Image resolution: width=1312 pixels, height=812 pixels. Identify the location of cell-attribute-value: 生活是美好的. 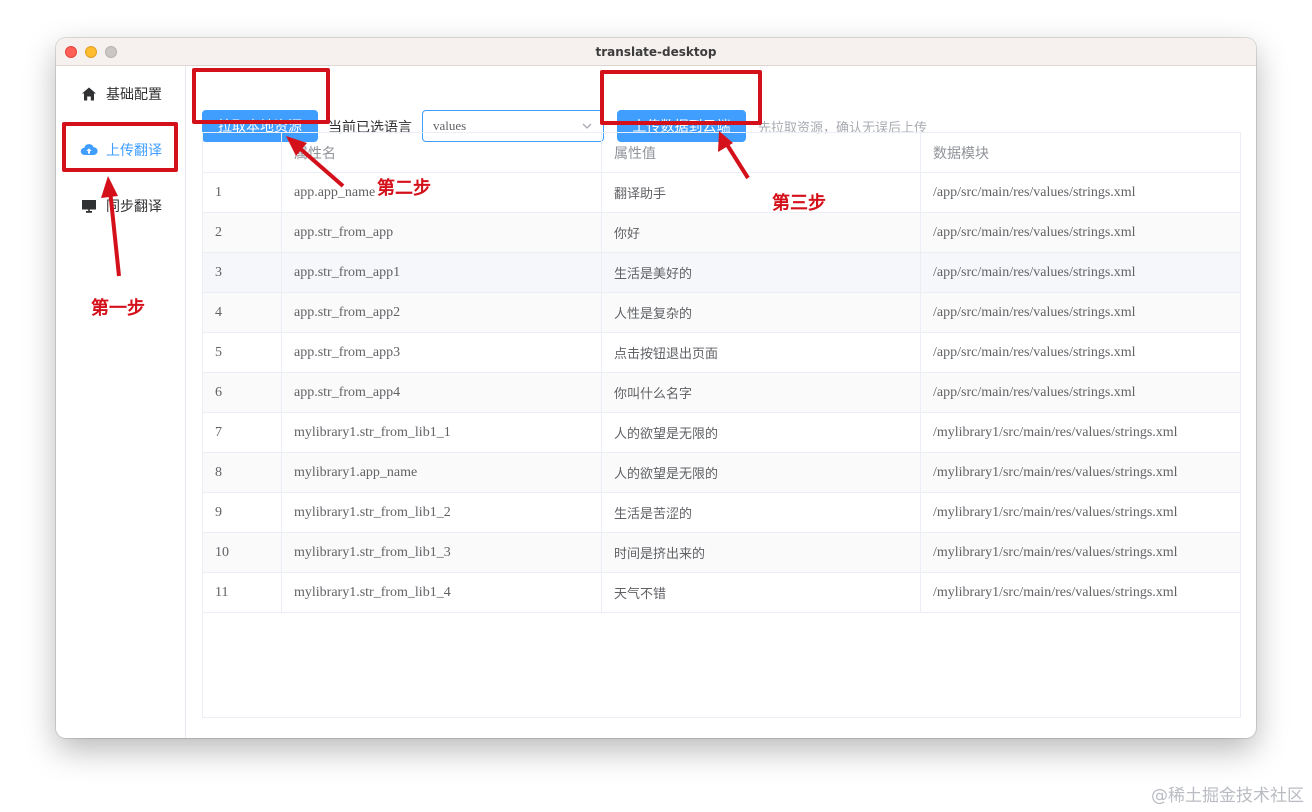
(761, 272).